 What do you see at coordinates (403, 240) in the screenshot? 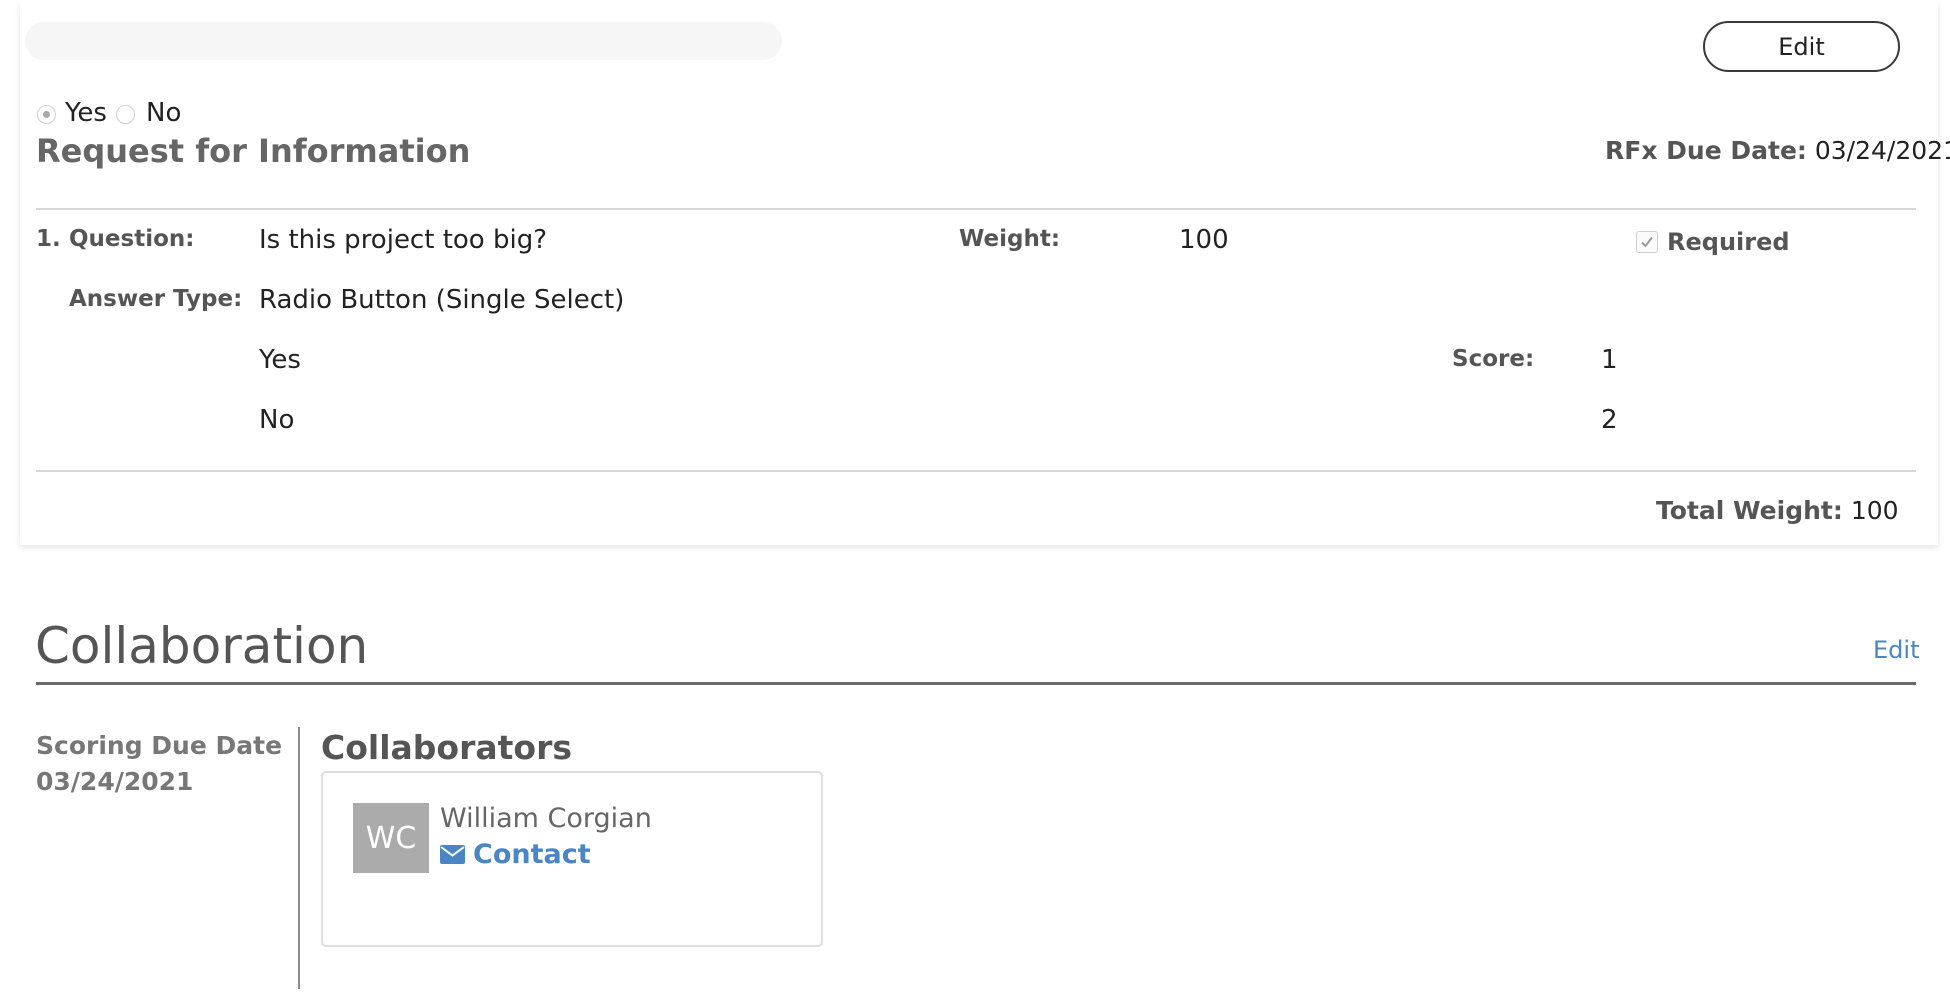
I see `question-text: Is this project too big?` at bounding box center [403, 240].